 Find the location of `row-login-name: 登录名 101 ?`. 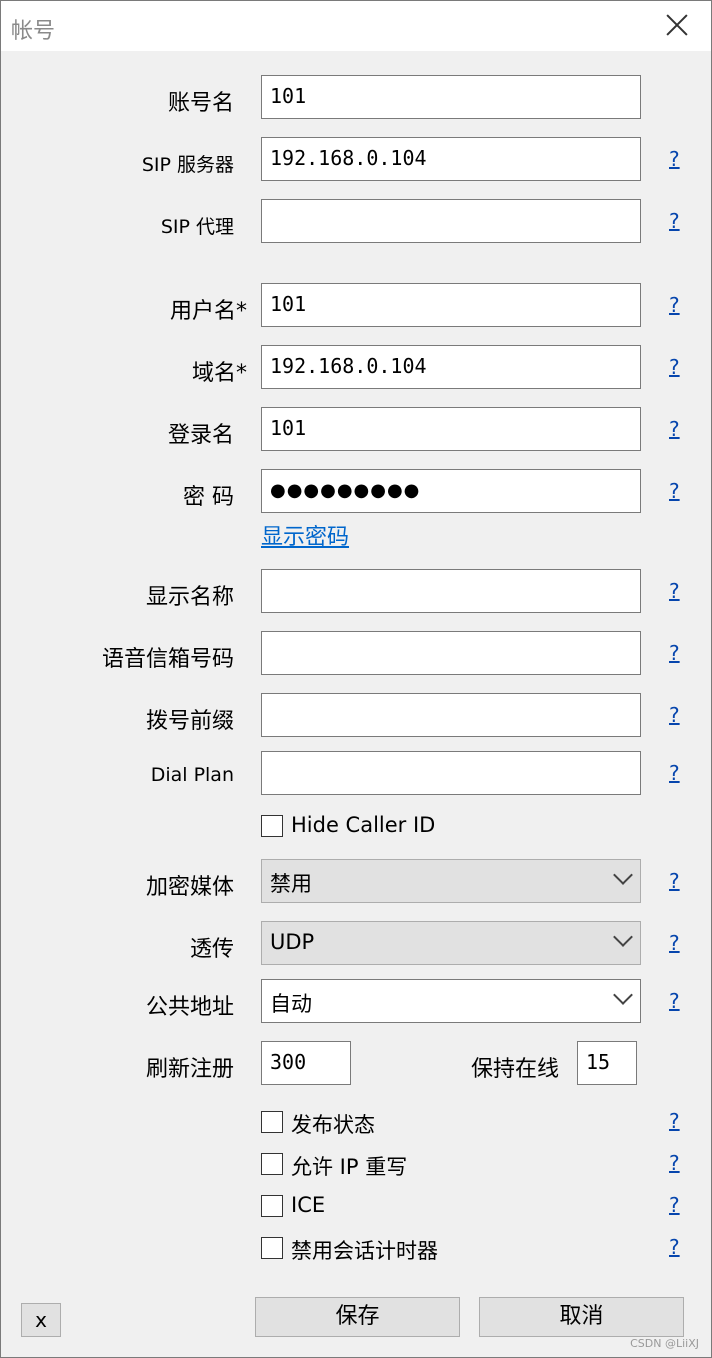

row-login-name: 登录名 101 ? is located at coordinates (356, 430).